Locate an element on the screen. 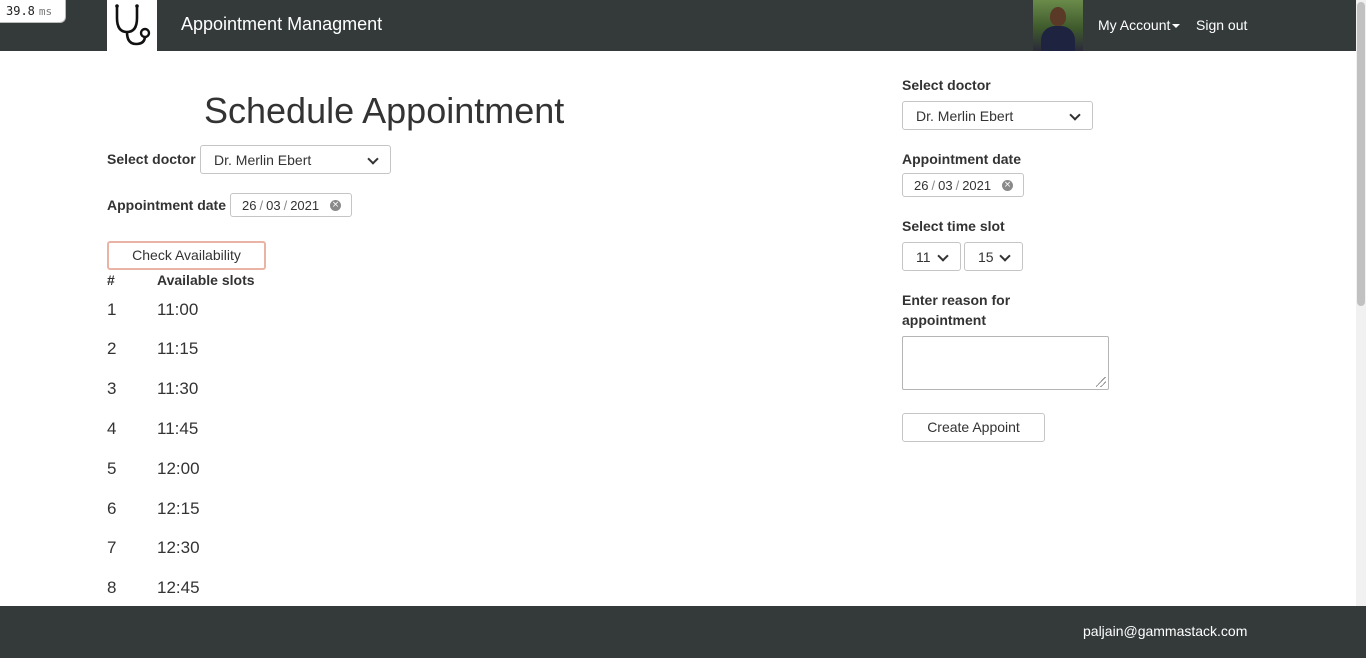 The height and width of the screenshot is (658, 1366). slots-header-available: Available slots is located at coordinates (206, 280).